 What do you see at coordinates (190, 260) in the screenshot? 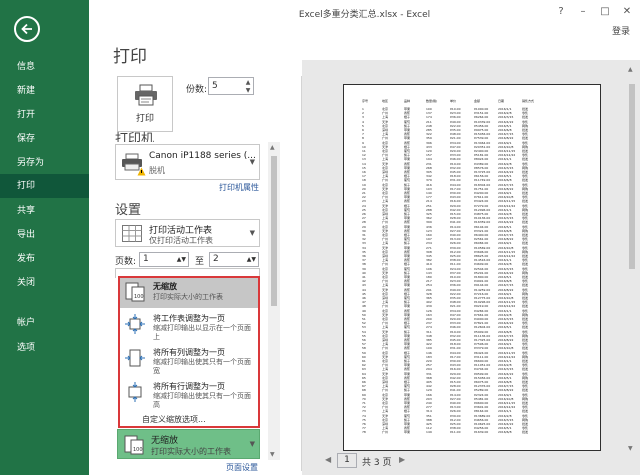
I see `pages-range: 页数: 1 ▲▼ 至 2 ▲▼` at bounding box center [190, 260].